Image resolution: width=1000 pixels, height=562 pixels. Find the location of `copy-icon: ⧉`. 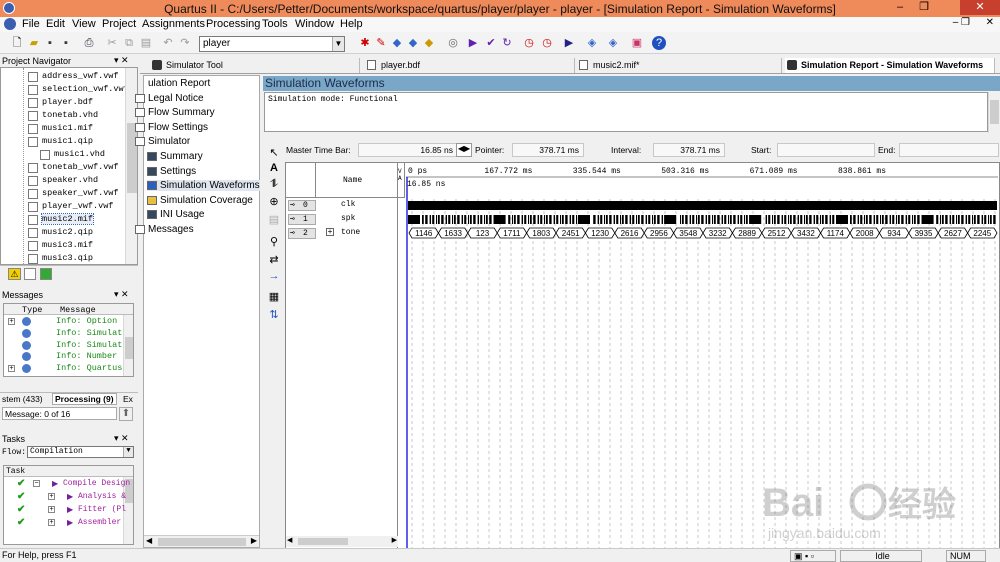

copy-icon: ⧉ is located at coordinates (129, 43).